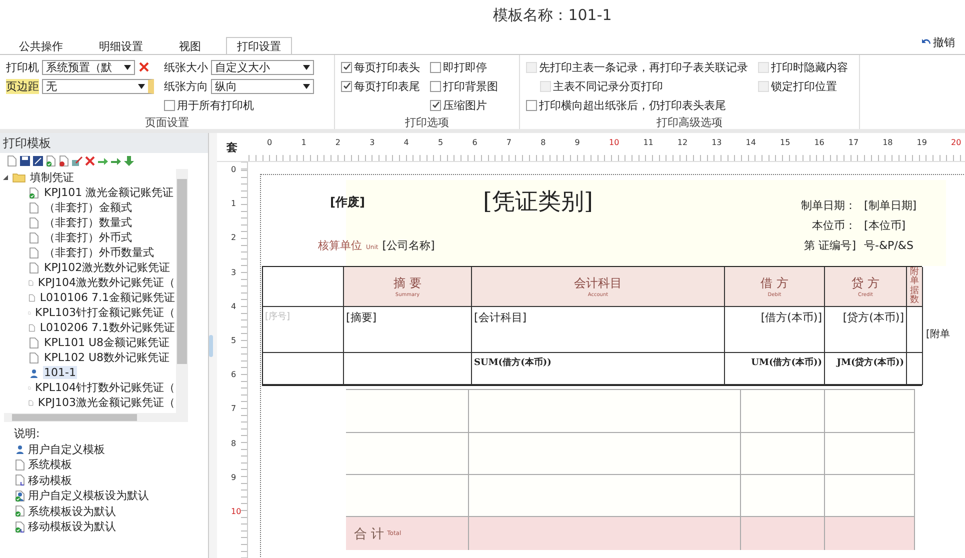 The height and width of the screenshot is (558, 965). I want to click on export-icon, so click(38, 161).